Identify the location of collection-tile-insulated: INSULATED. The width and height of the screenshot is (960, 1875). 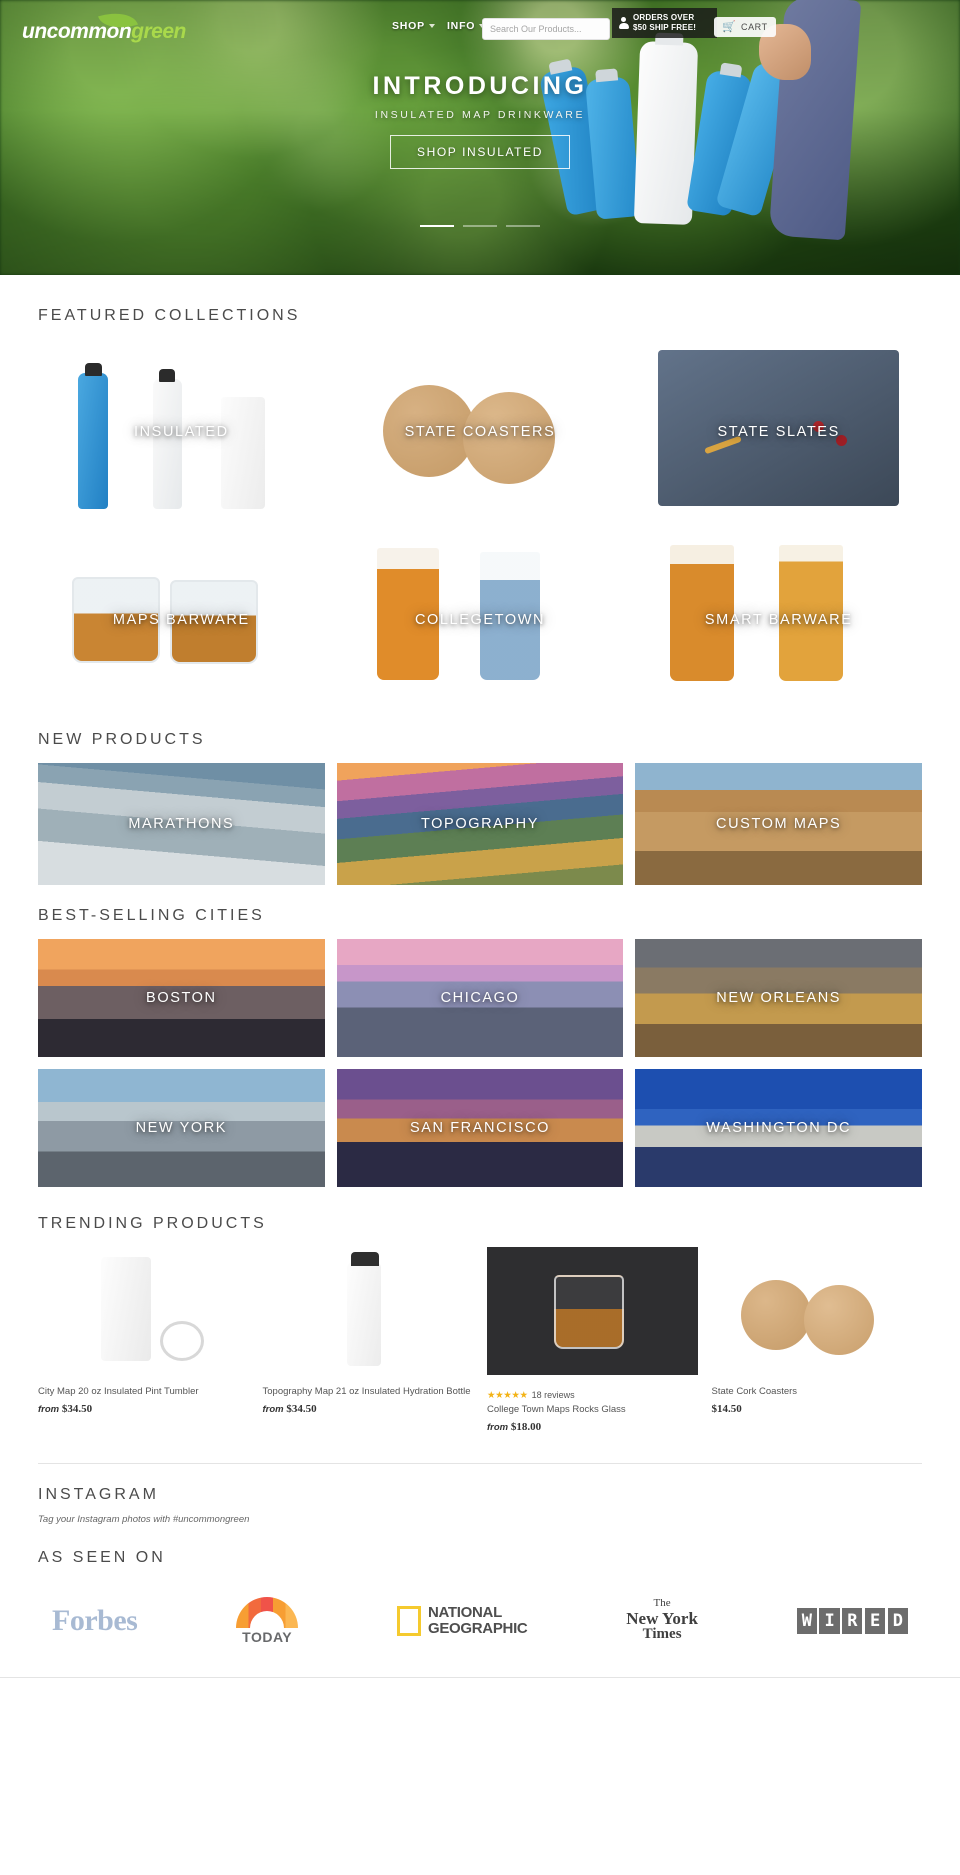
(181, 428).